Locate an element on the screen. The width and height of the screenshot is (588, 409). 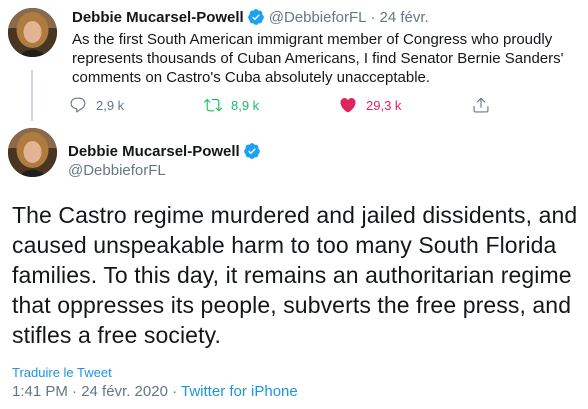
share-button is located at coordinates (485, 105).